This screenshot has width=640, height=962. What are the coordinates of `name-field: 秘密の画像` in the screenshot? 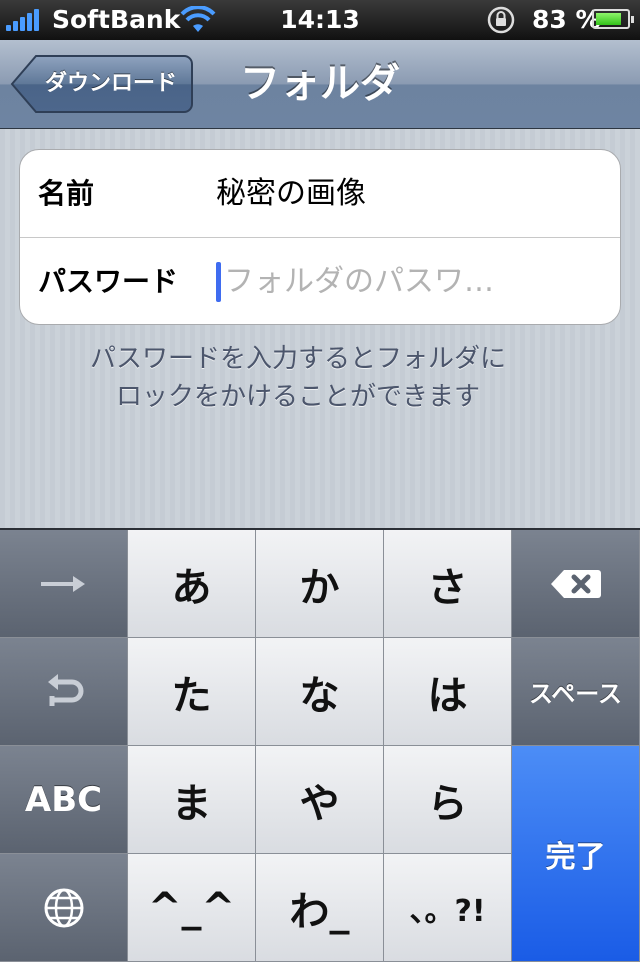 It's located at (291, 193).